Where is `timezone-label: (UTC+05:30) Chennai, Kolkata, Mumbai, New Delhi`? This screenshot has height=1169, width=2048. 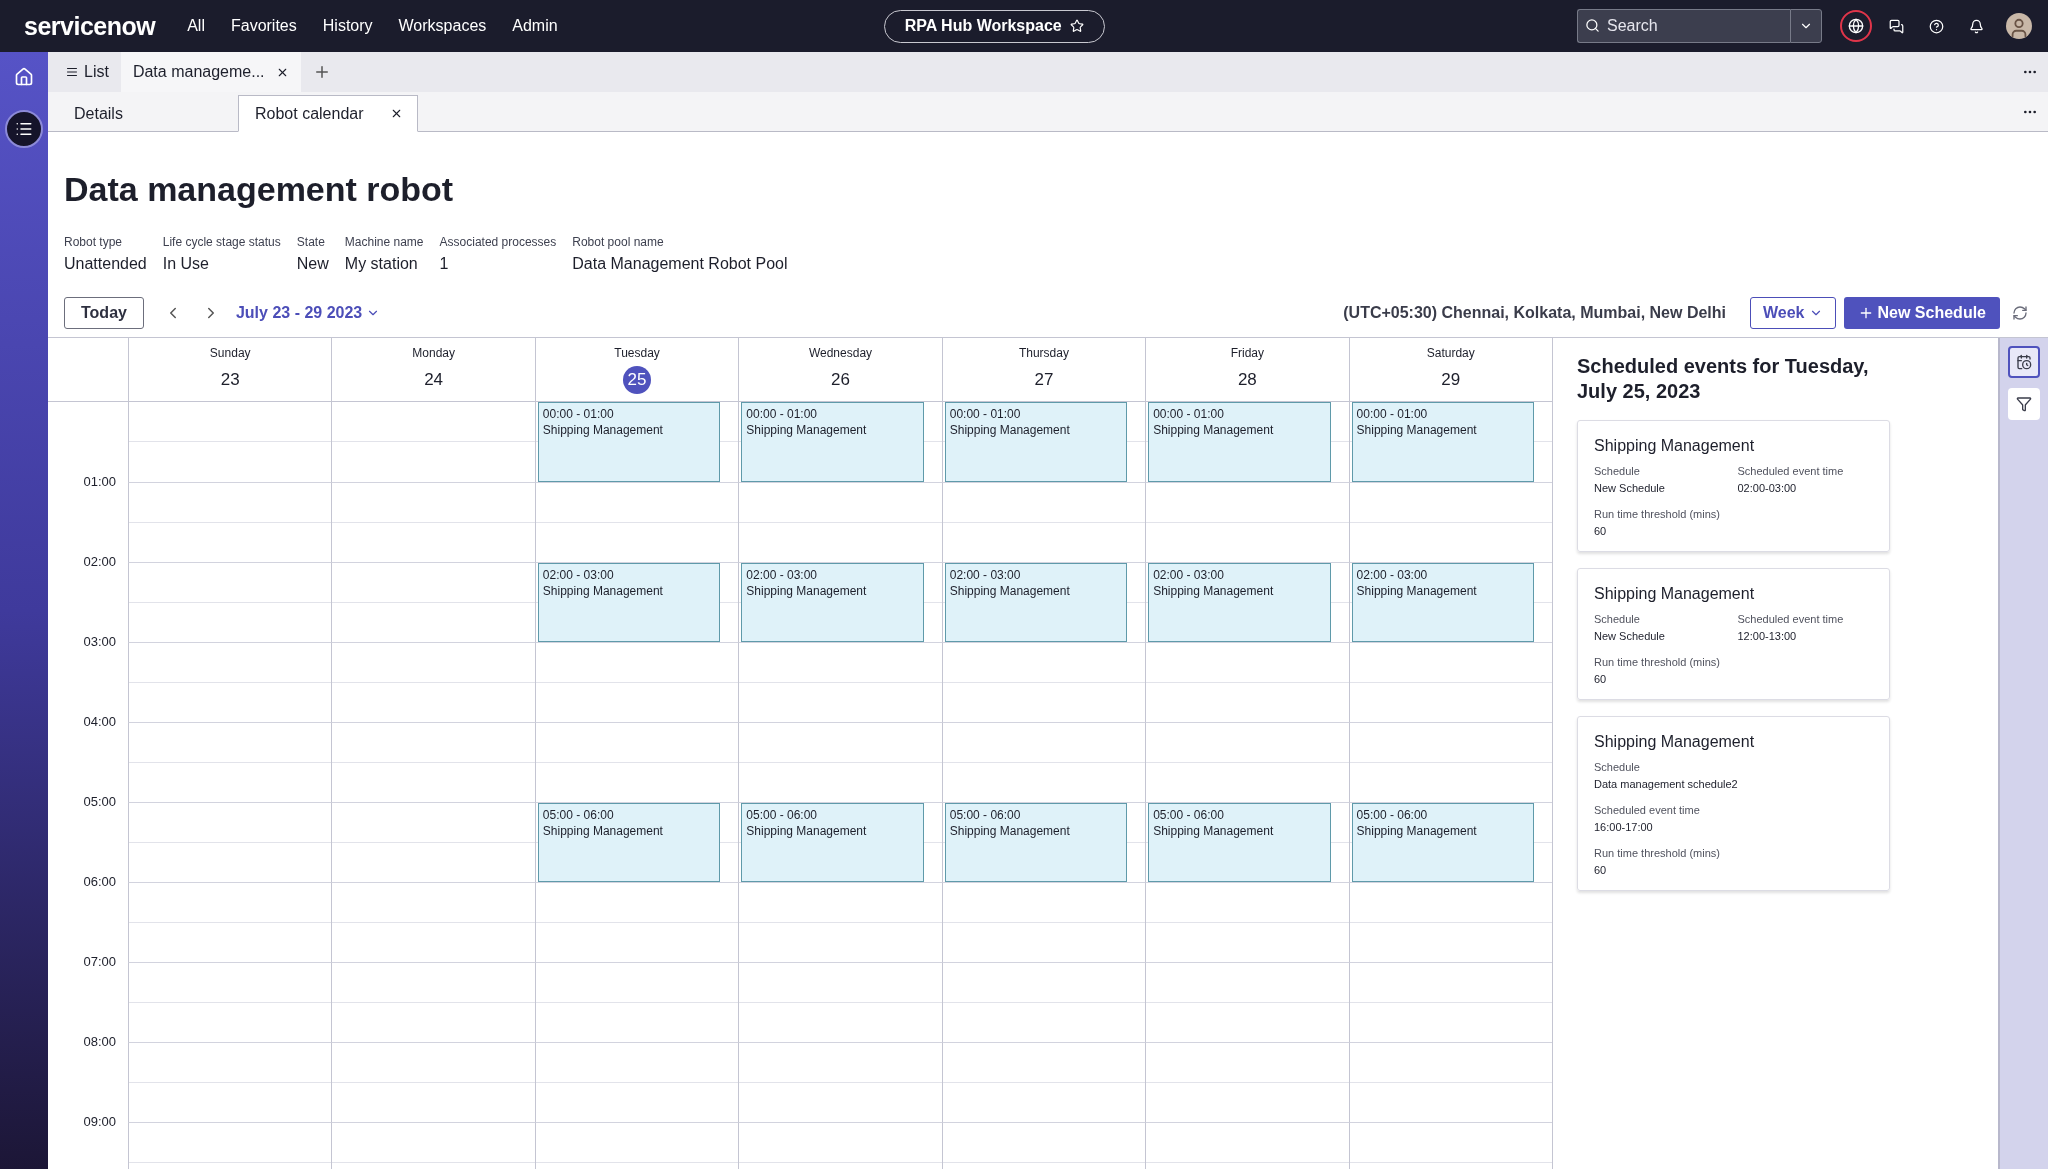
timezone-label: (UTC+05:30) Chennai, Kolkata, Mumbai, New Delhi is located at coordinates (1534, 313).